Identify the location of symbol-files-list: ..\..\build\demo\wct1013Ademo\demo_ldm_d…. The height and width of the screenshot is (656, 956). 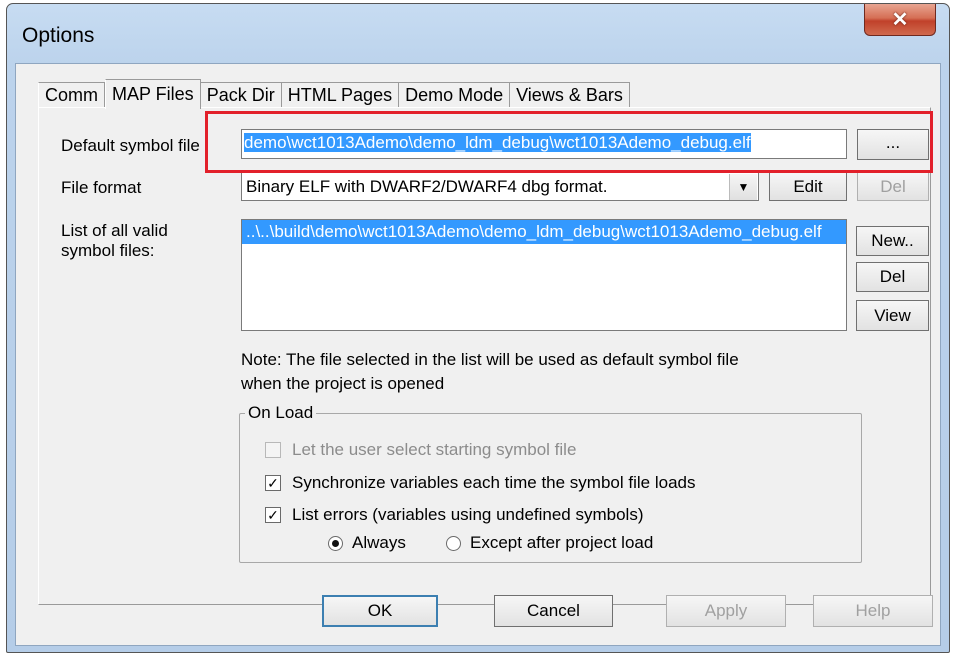
(544, 275).